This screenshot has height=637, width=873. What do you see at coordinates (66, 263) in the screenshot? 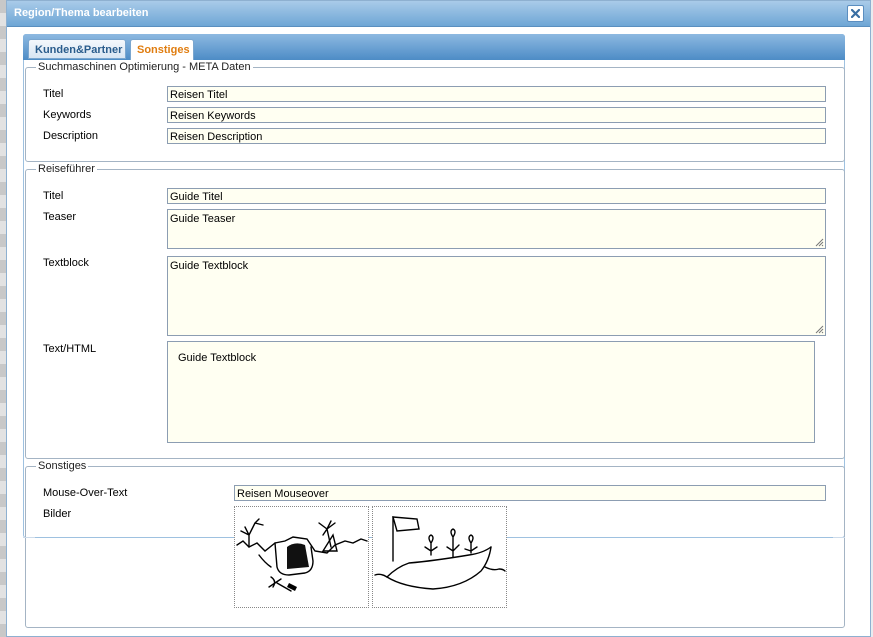
I see `guide-textblock-label: Textblock` at bounding box center [66, 263].